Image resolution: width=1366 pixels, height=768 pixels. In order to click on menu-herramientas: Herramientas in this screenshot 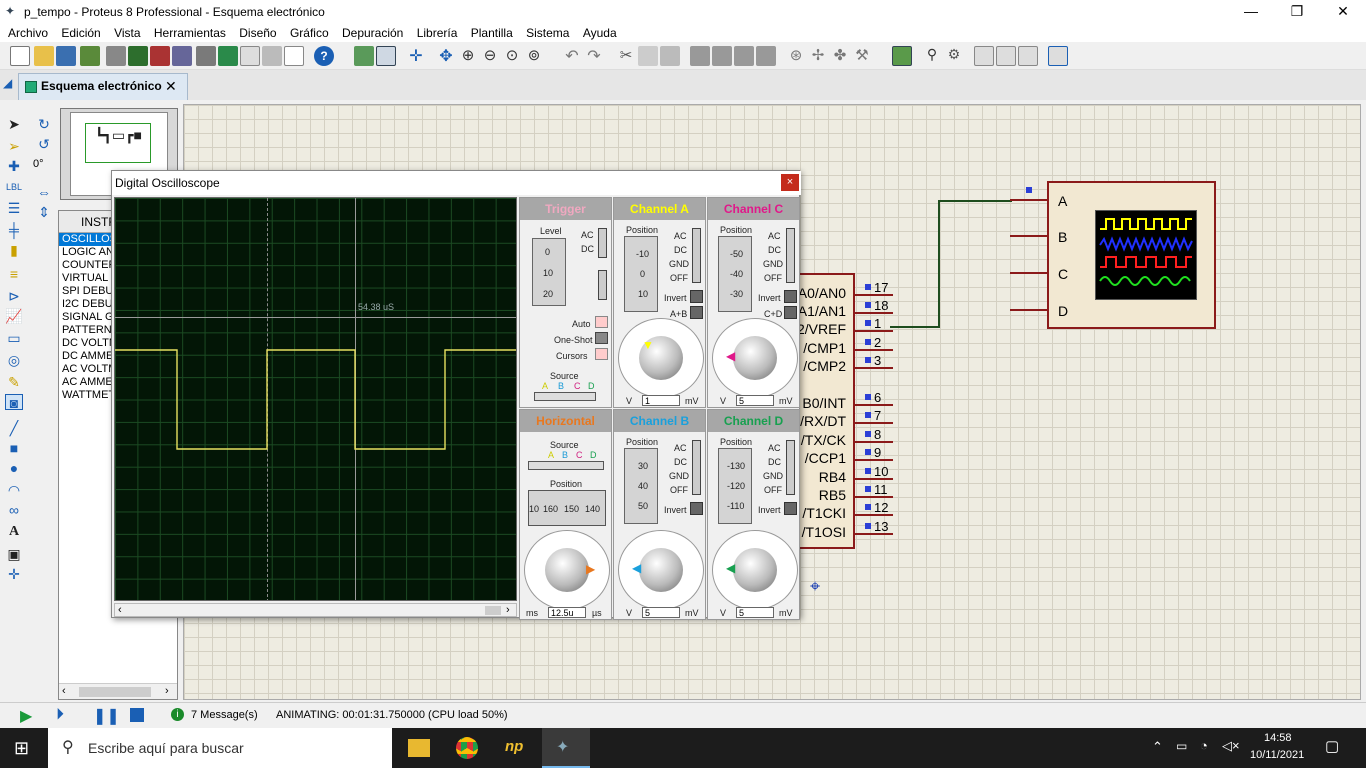, I will do `click(190, 33)`.